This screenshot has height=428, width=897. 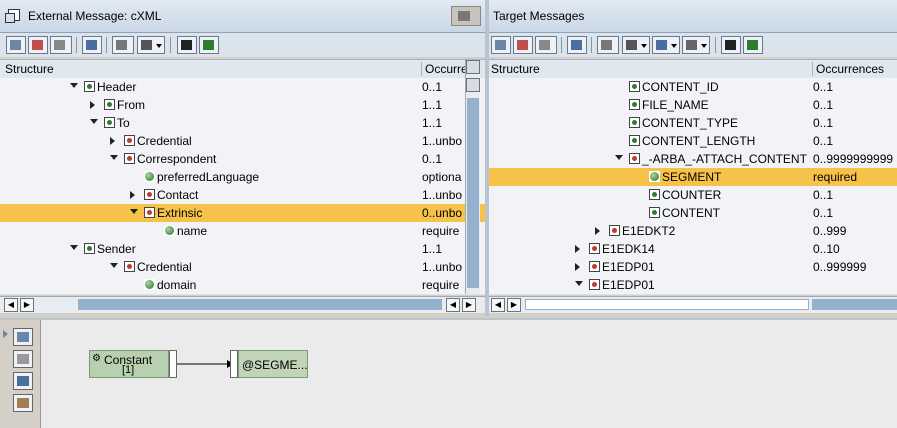 What do you see at coordinates (443, 69) in the screenshot?
I see `occurrences-column-header: Occurre` at bounding box center [443, 69].